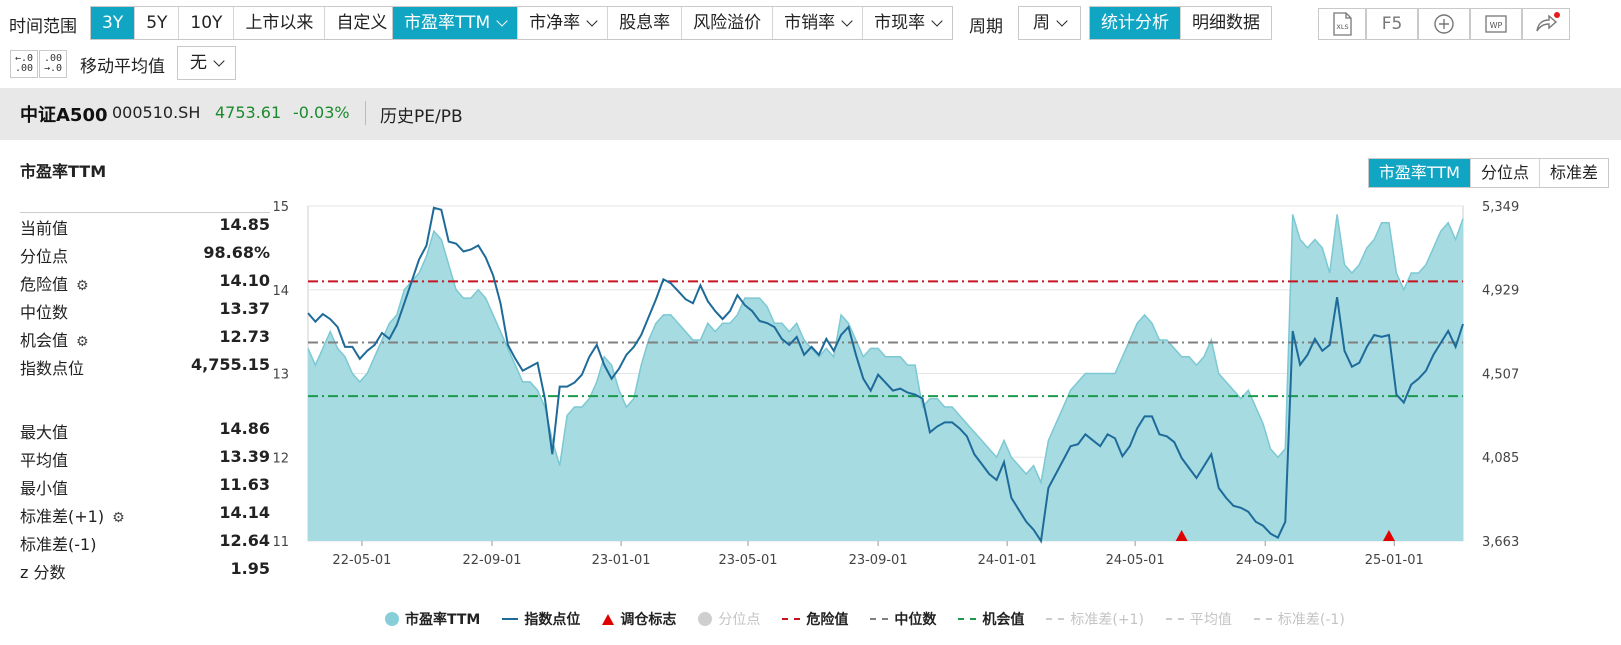 Image resolution: width=1621 pixels, height=645 pixels. What do you see at coordinates (280, 291) in the screenshot?
I see `y-left-tick: 14` at bounding box center [280, 291].